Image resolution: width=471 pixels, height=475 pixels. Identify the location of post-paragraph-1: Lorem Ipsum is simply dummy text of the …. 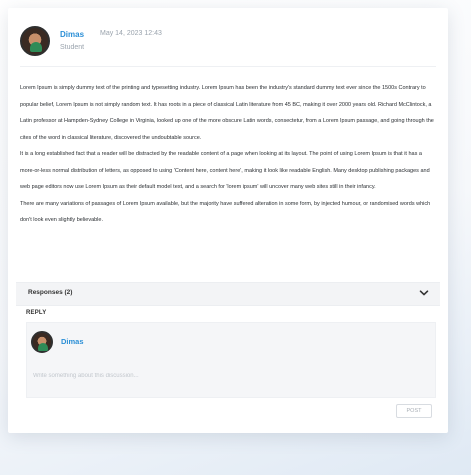
(227, 113).